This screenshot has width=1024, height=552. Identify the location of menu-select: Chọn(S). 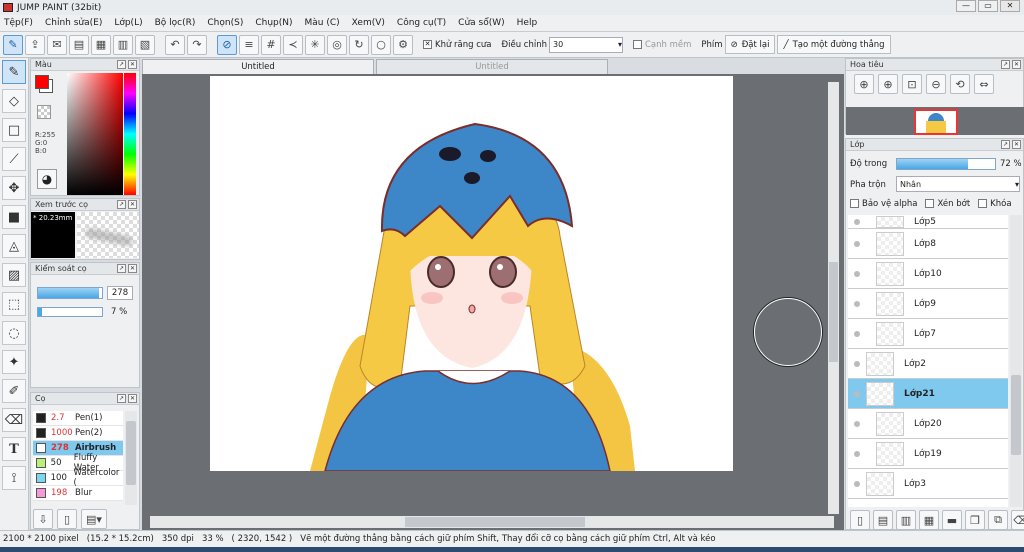
(225, 23).